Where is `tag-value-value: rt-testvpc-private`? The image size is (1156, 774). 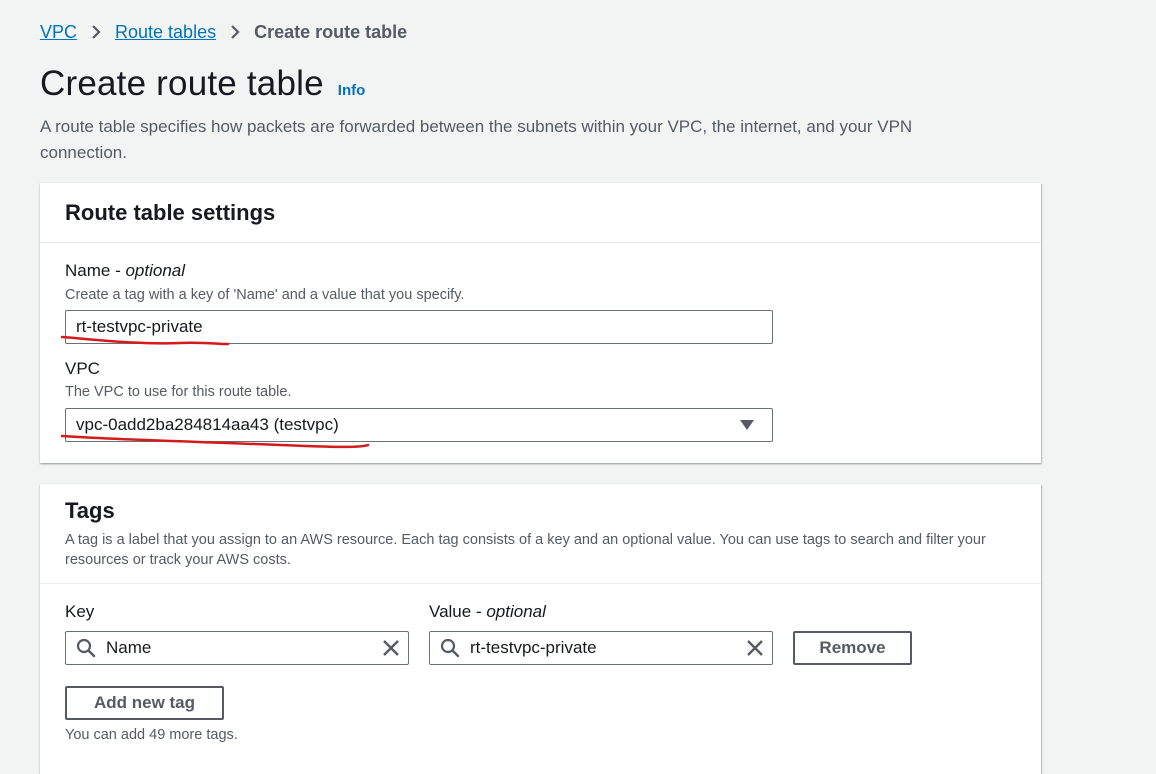 tag-value-value: rt-testvpc-private is located at coordinates (533, 647).